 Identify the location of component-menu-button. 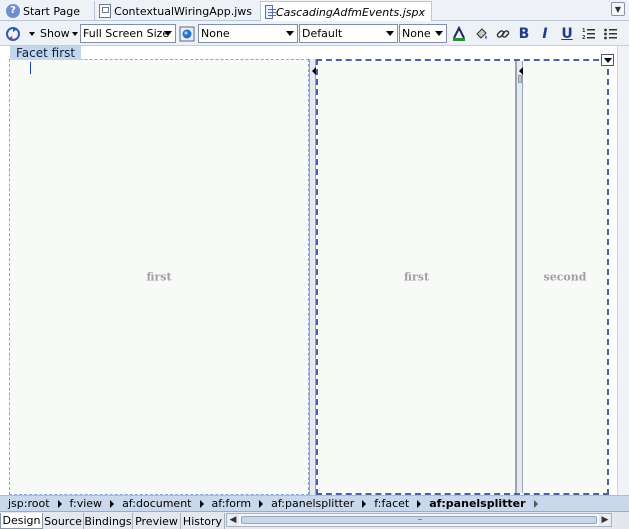
(607, 60).